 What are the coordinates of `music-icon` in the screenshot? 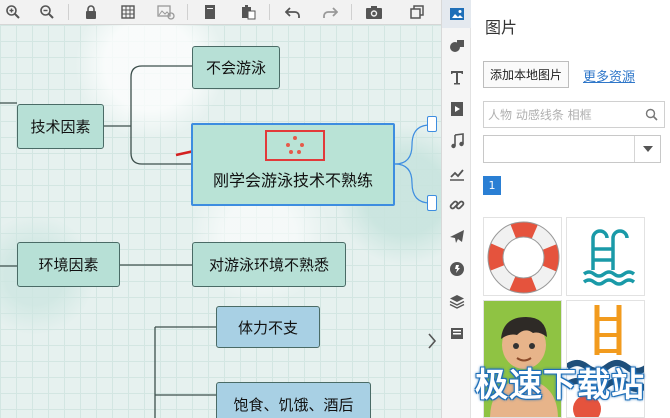 It's located at (457, 141).